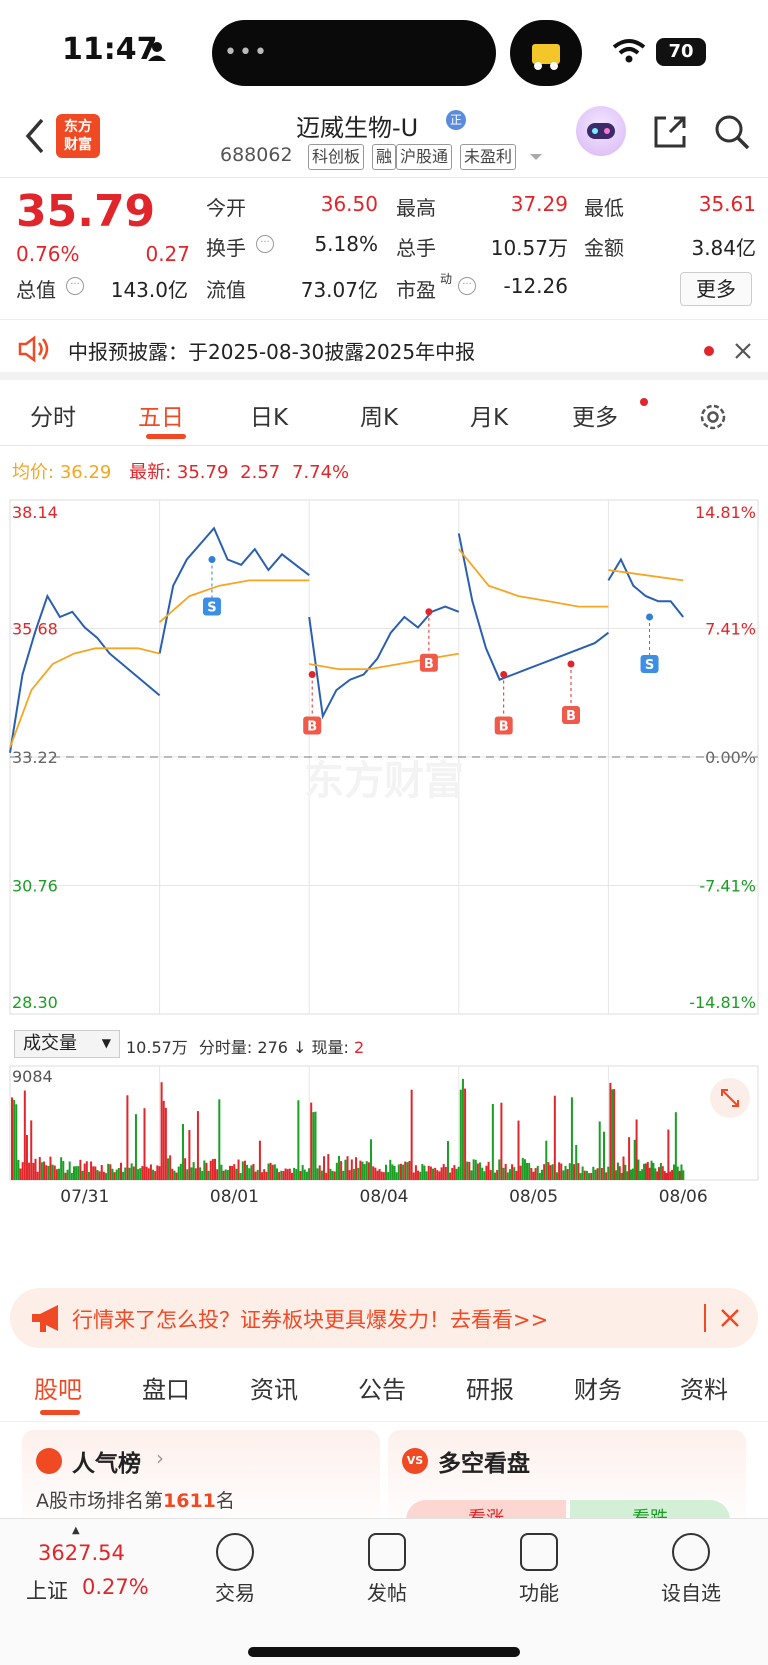  What do you see at coordinates (727, 204) in the screenshot?
I see `value-low: 35.61` at bounding box center [727, 204].